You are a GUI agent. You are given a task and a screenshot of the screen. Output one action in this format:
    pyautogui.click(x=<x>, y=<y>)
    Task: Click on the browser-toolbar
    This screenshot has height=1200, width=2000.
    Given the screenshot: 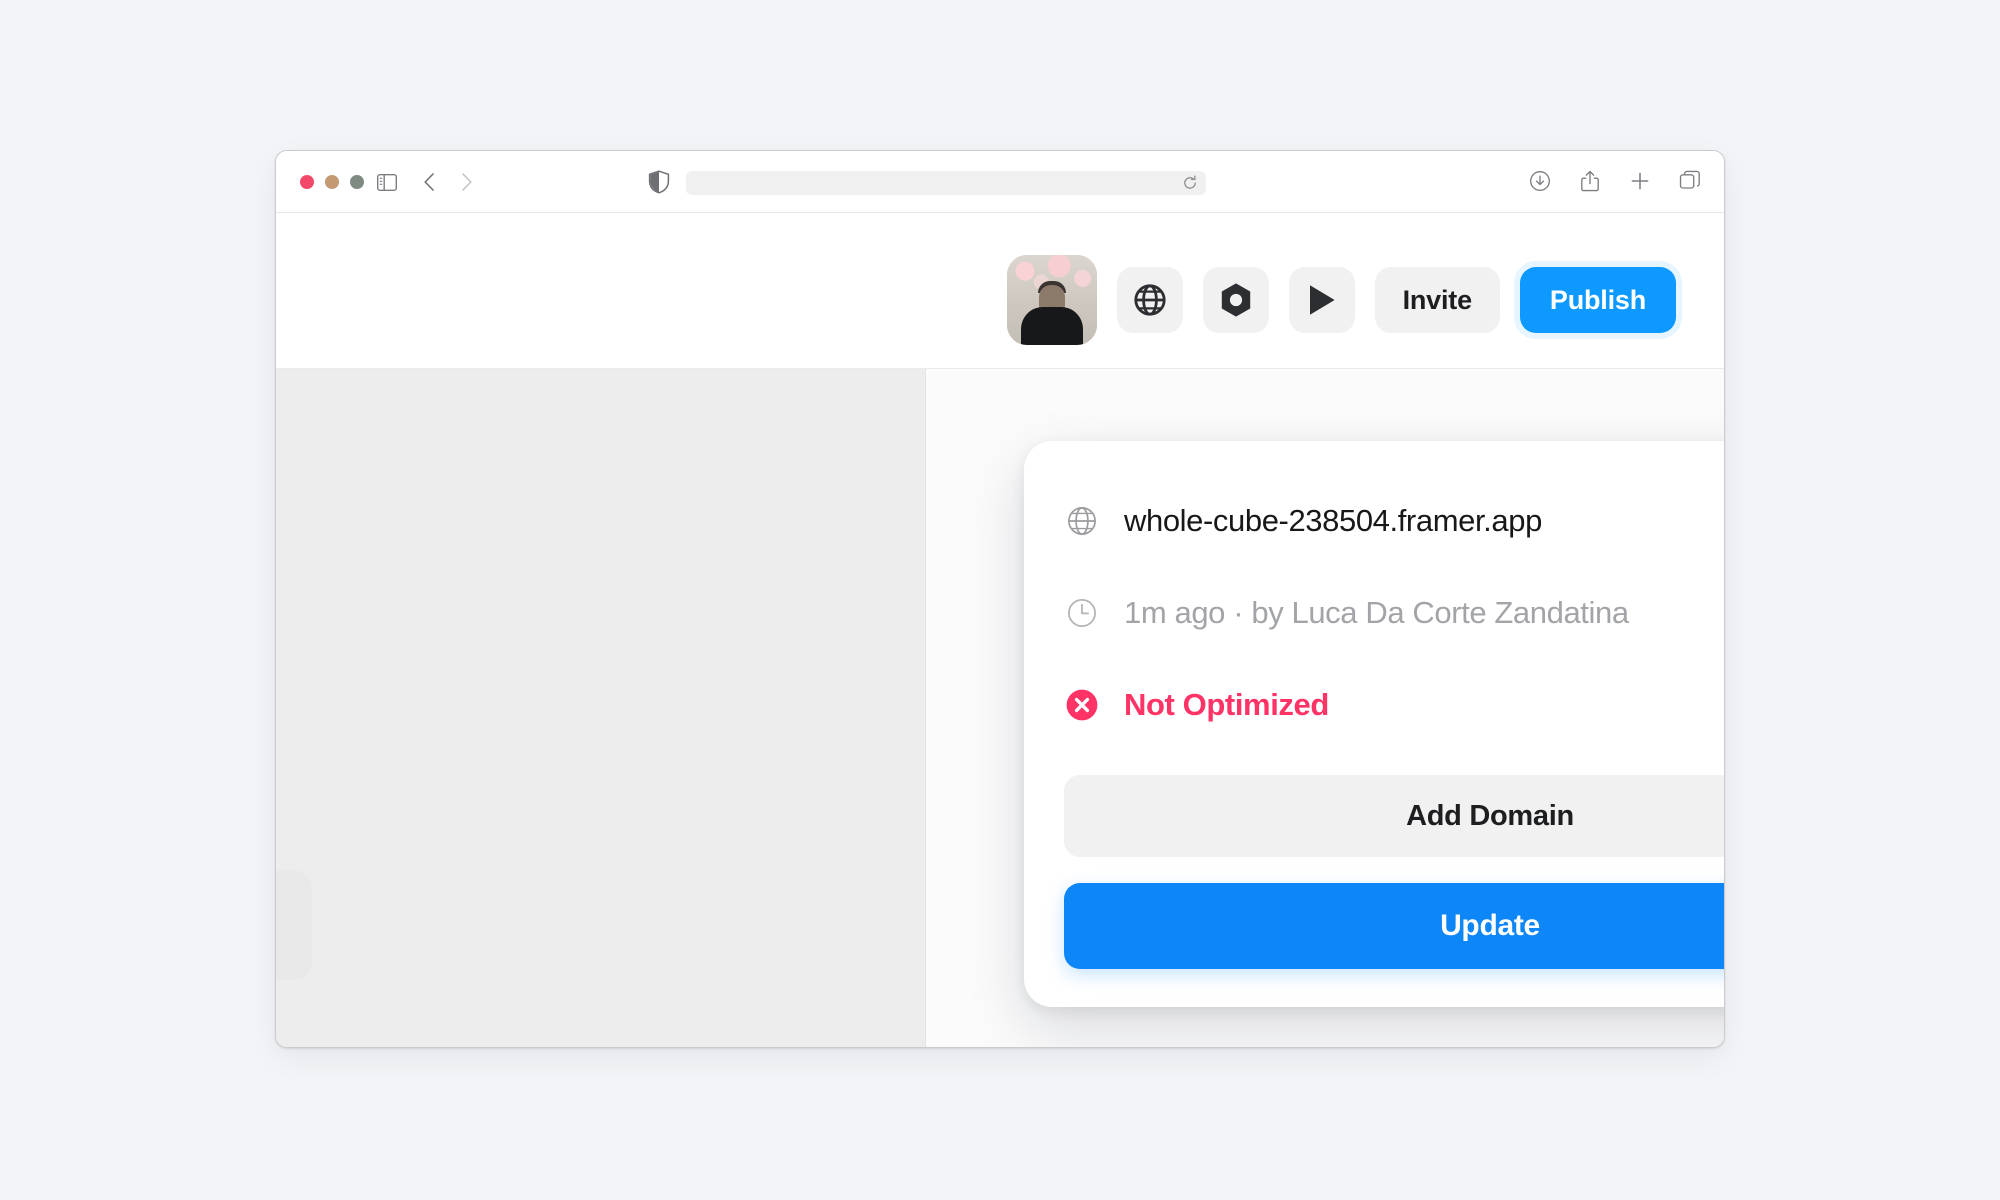 What is the action you would take?
    pyautogui.click(x=1000, y=182)
    